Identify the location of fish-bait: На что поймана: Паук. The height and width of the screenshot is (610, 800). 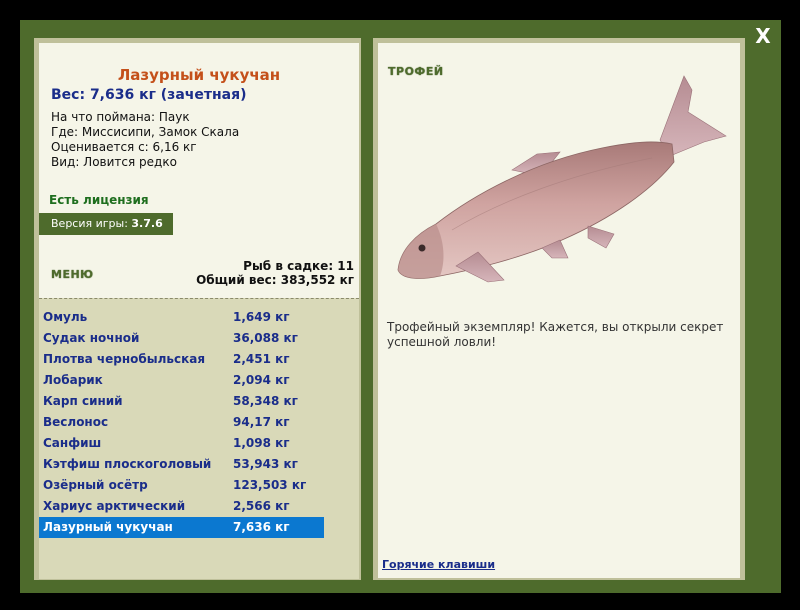
(120, 117).